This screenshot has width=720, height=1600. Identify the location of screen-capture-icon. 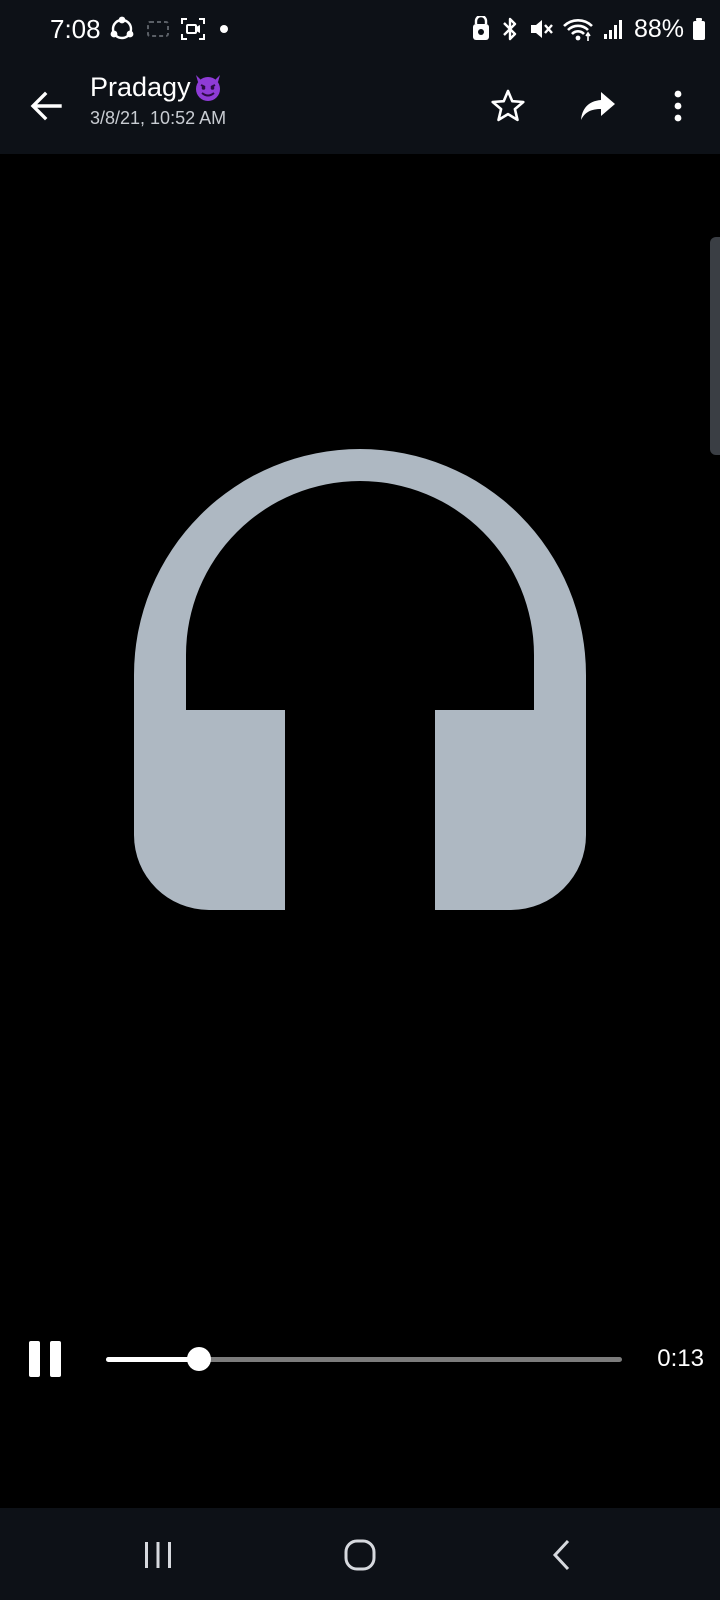
(193, 29).